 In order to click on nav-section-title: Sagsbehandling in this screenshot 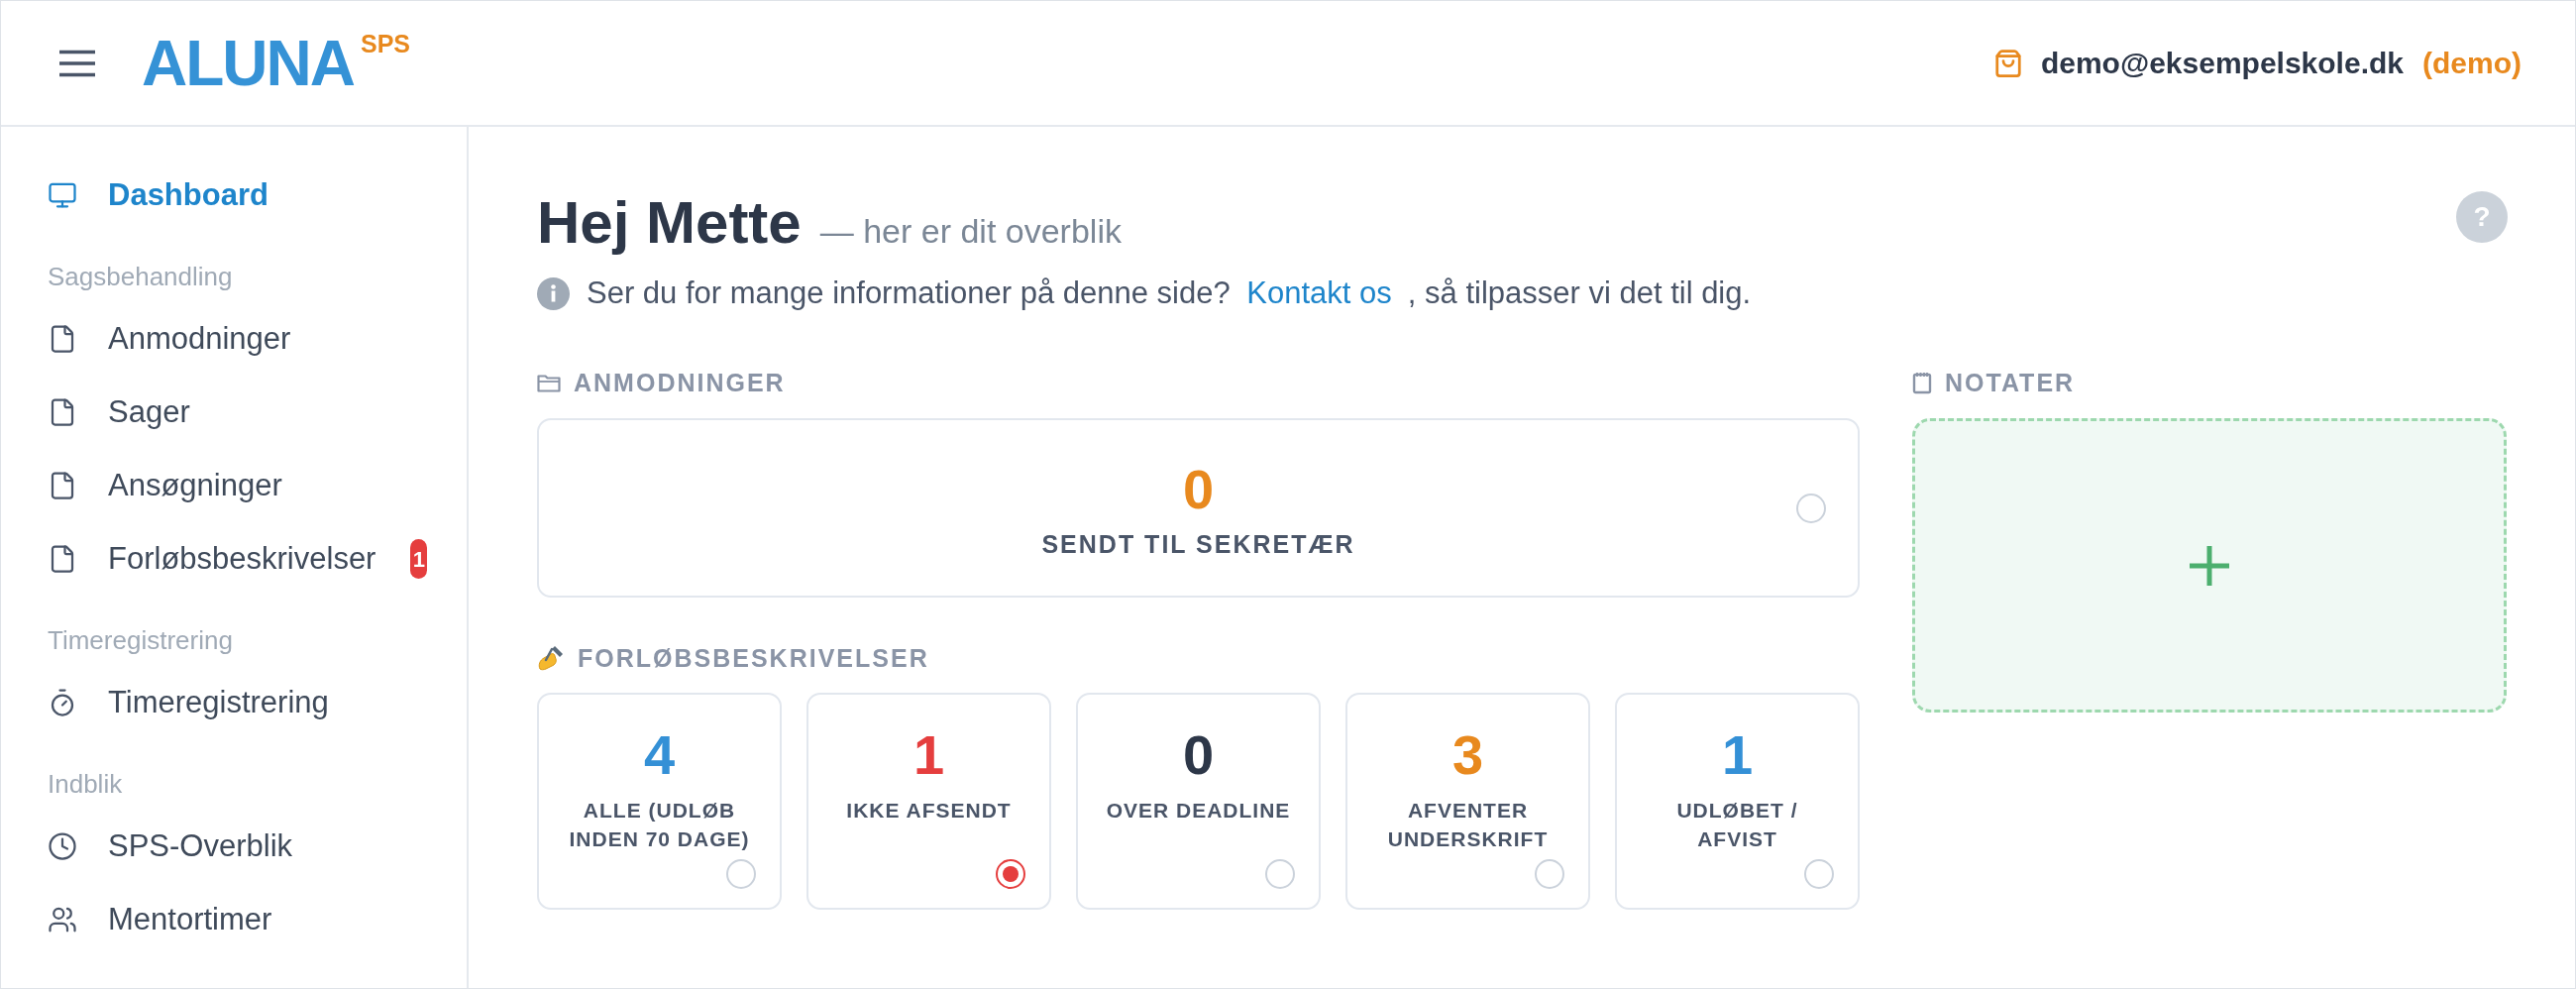, I will do `click(140, 276)`.